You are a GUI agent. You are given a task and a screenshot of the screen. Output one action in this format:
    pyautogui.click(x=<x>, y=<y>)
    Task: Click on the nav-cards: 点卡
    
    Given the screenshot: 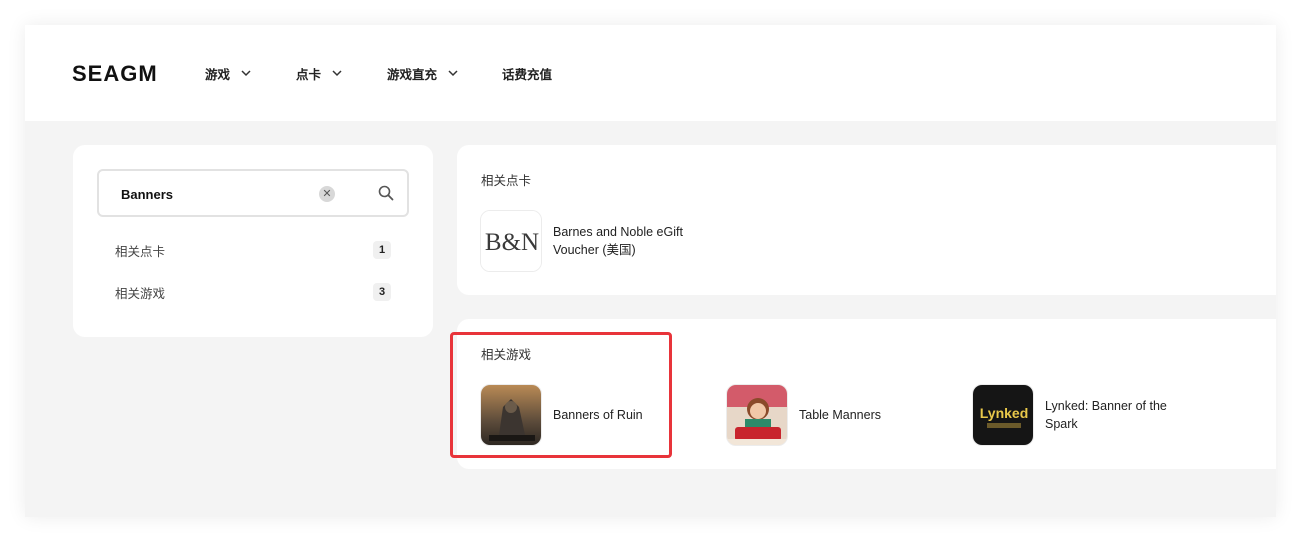 What is the action you would take?
    pyautogui.click(x=319, y=73)
    